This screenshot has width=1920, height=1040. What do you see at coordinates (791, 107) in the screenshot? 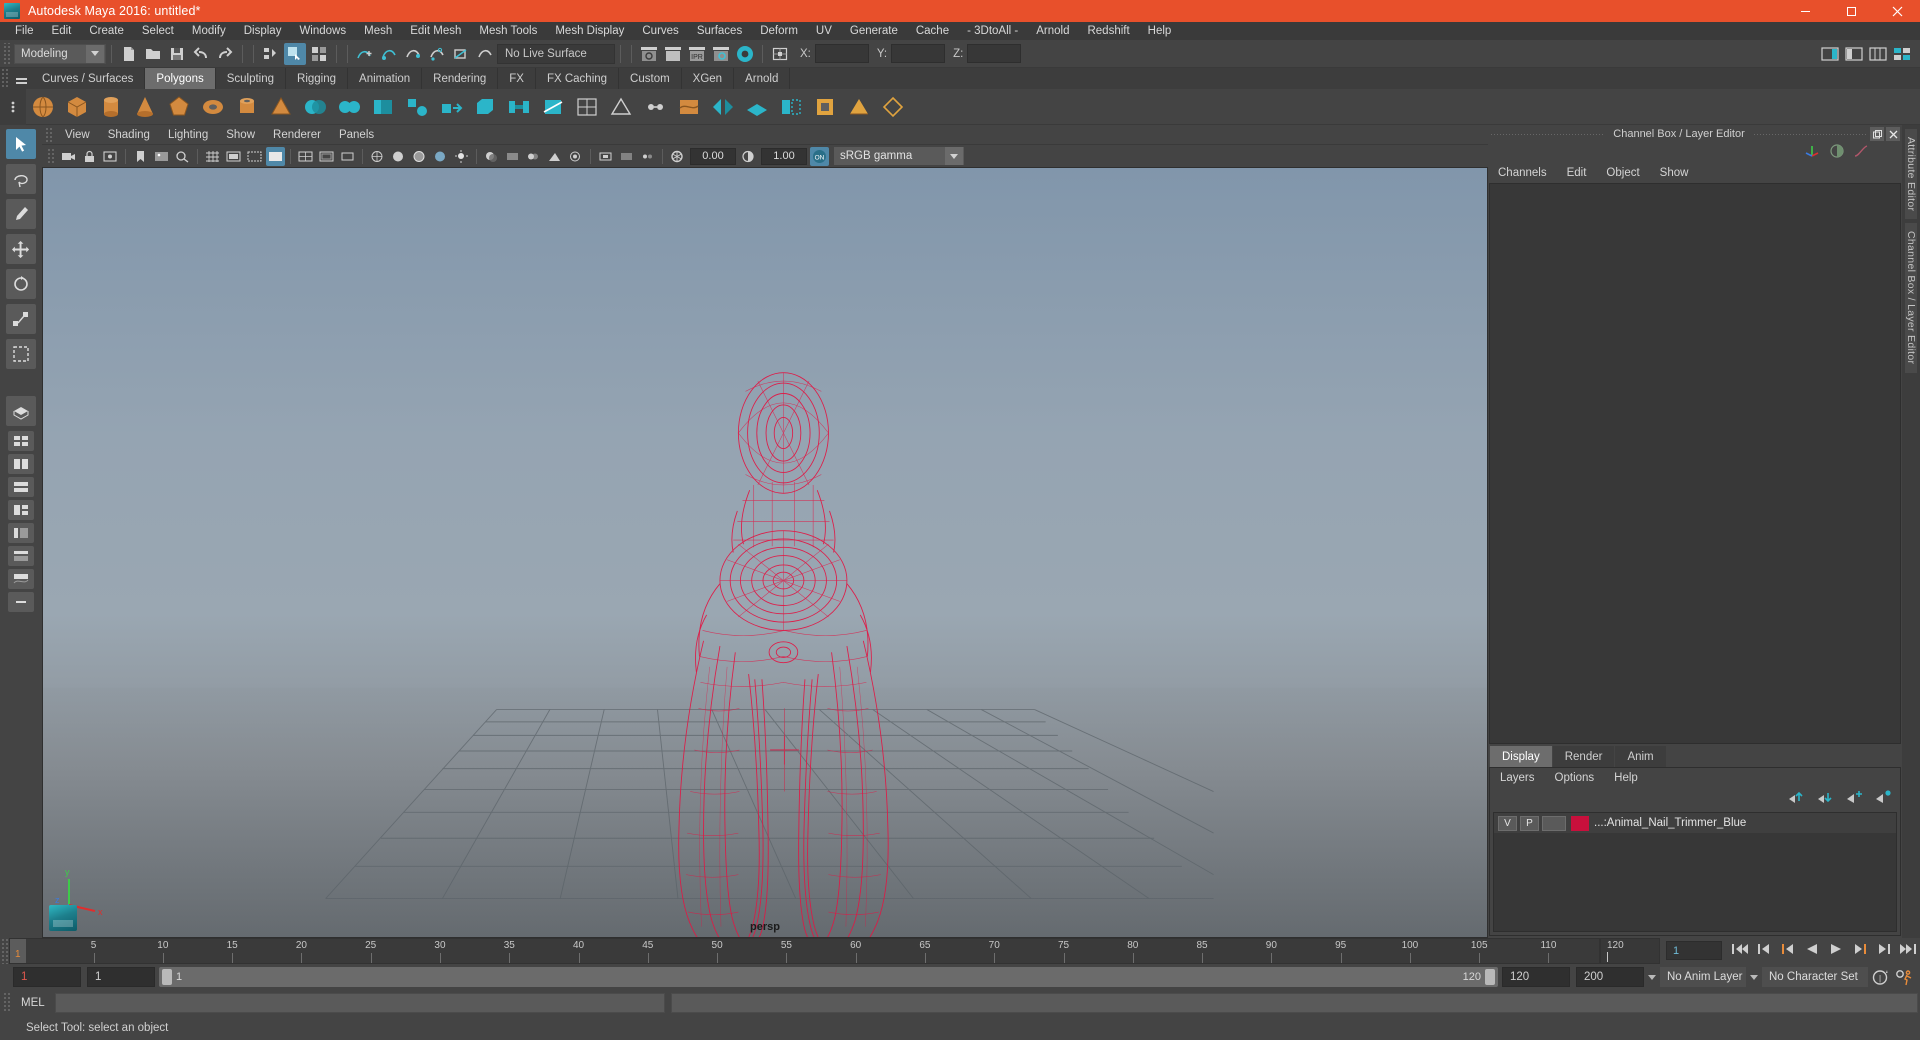
I see `append-polygon-icon` at bounding box center [791, 107].